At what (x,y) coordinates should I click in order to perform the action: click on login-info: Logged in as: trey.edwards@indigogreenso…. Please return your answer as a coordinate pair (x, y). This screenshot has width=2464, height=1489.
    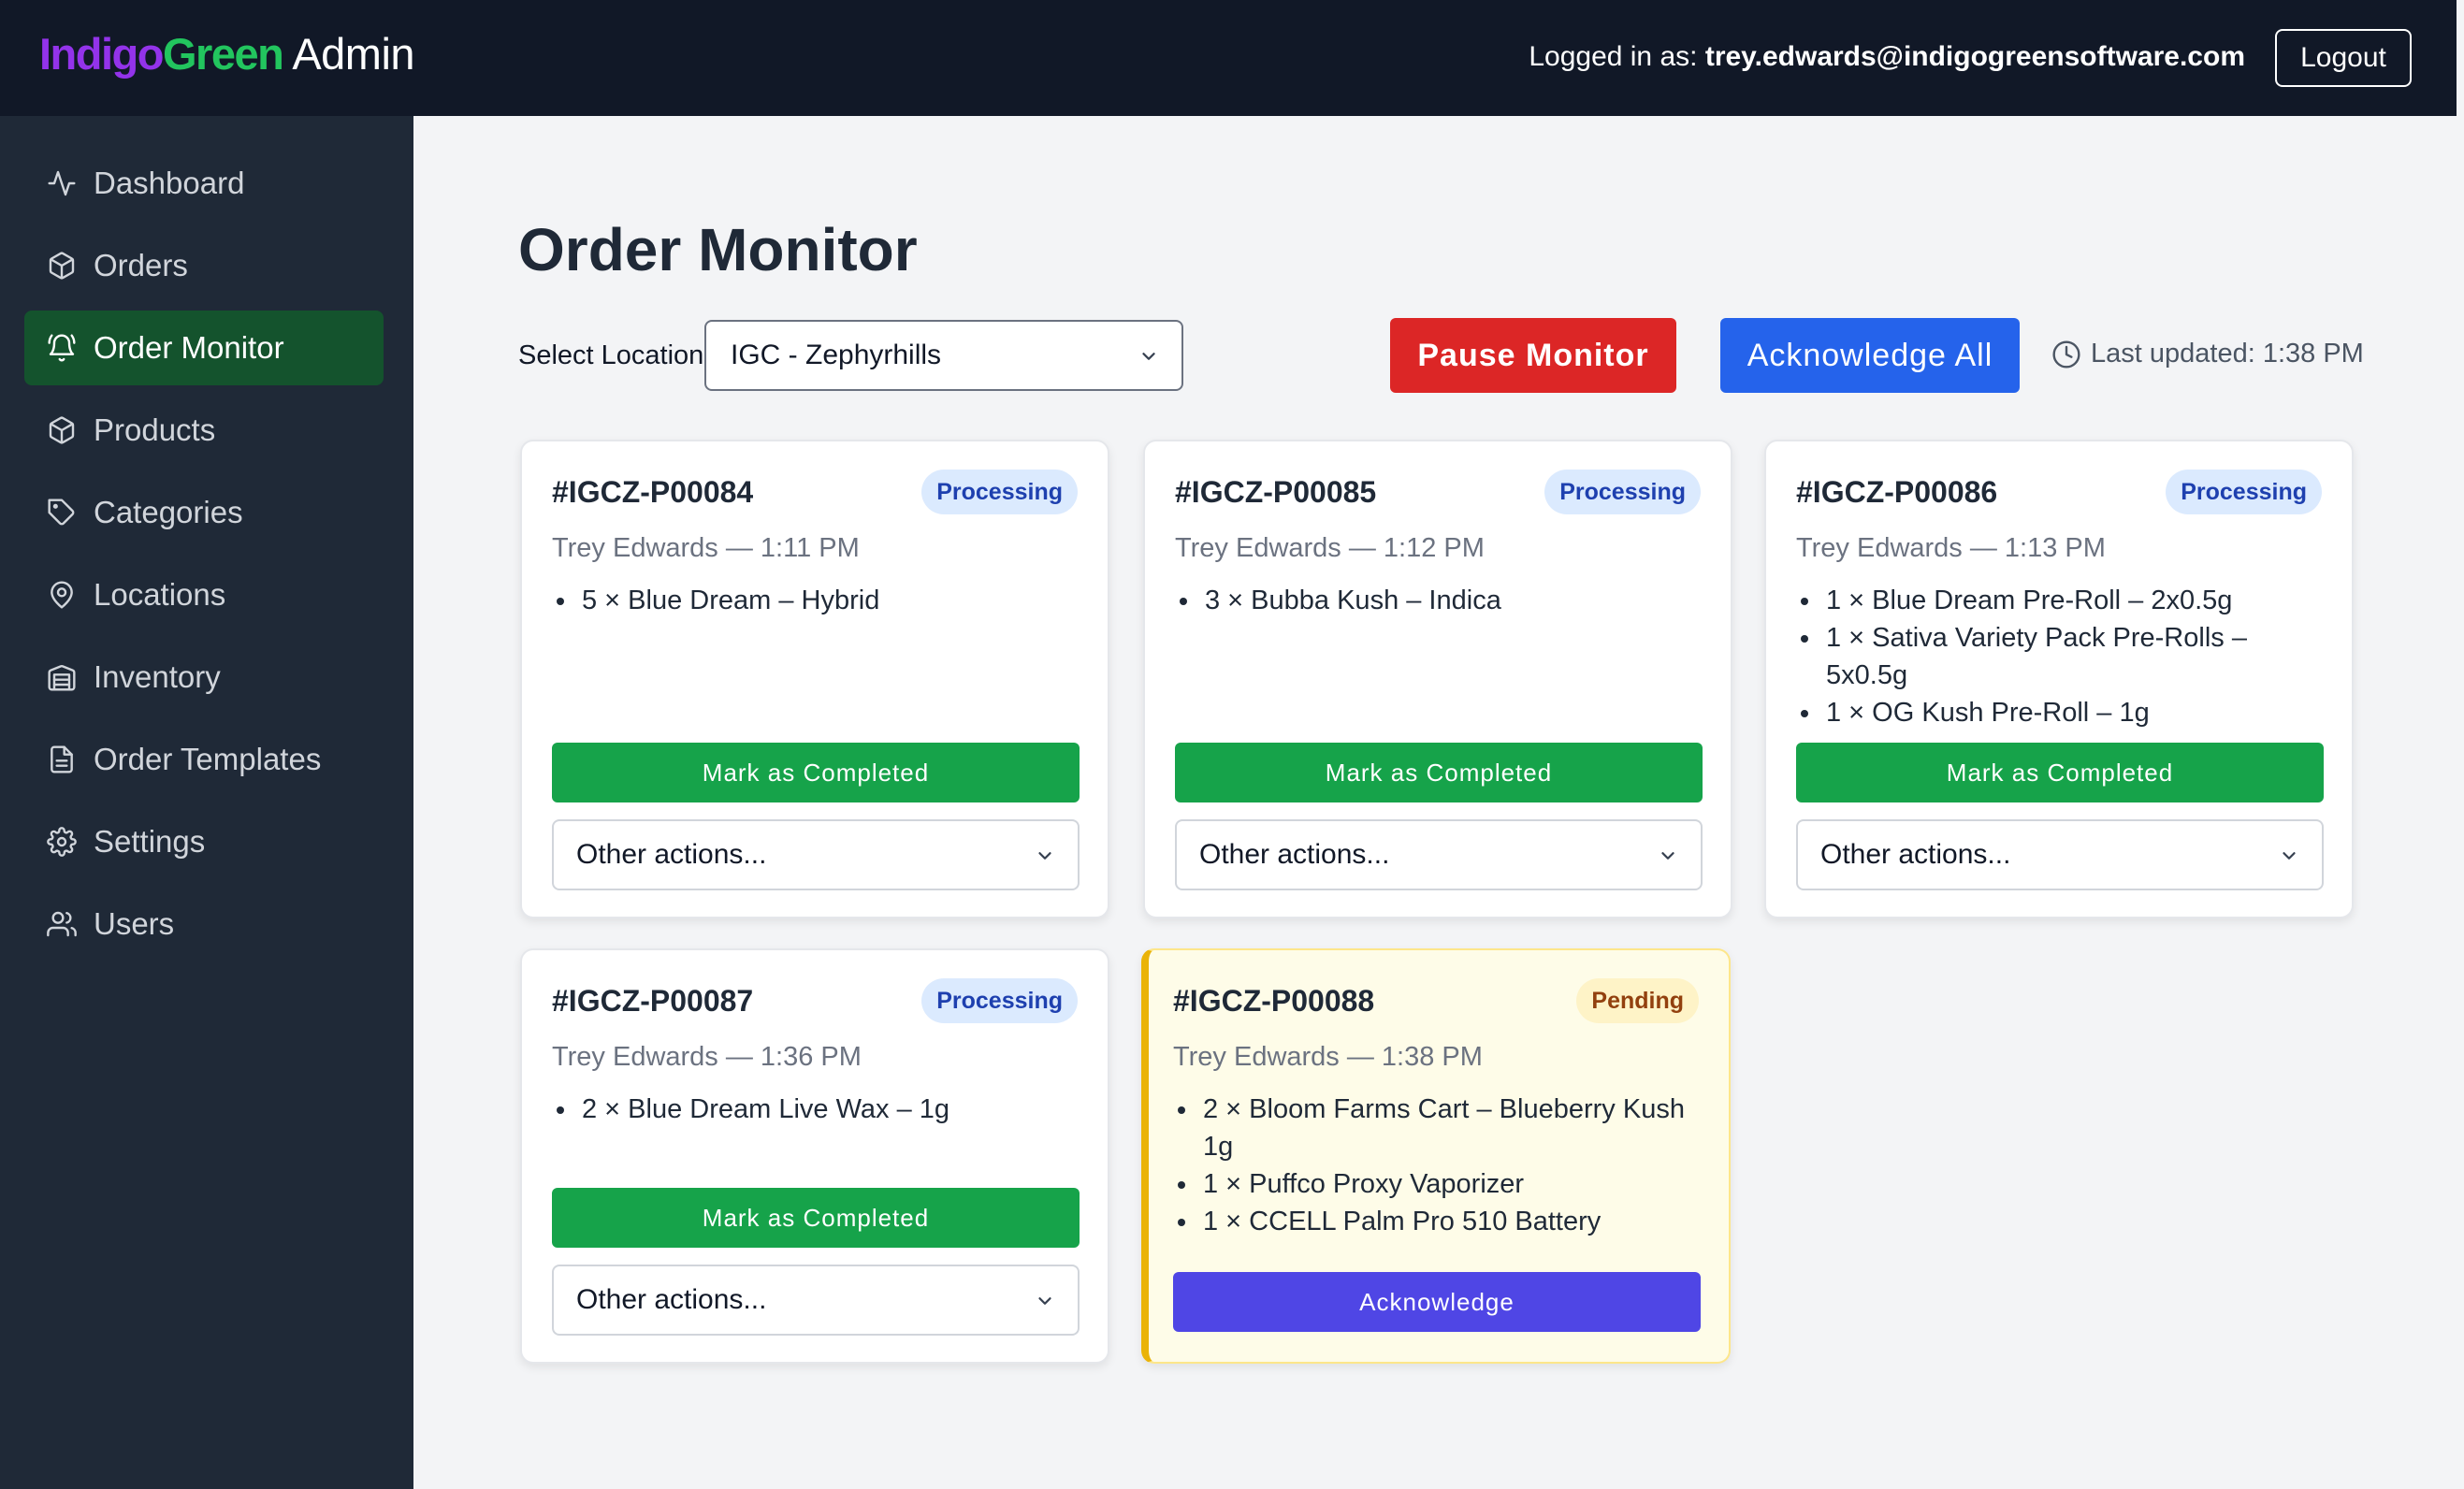
    Looking at the image, I should click on (1887, 57).